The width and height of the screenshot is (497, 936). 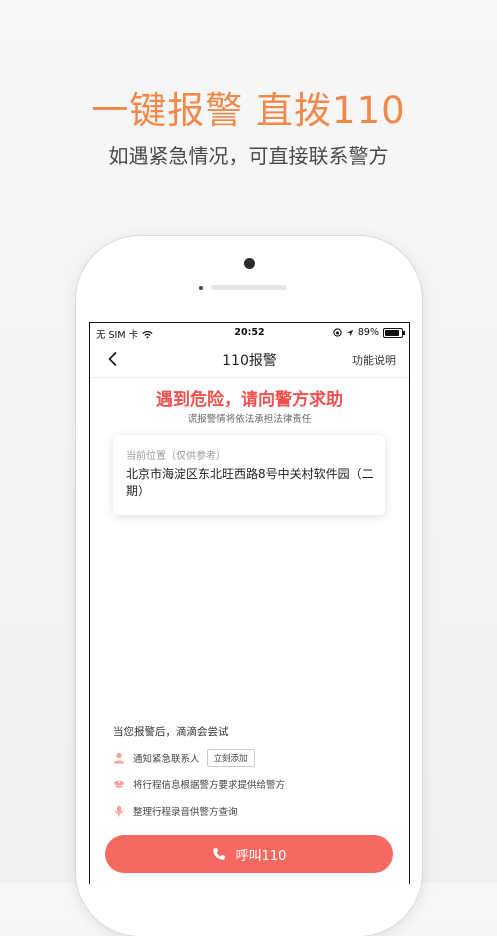 What do you see at coordinates (394, 332) in the screenshot?
I see `battery-icon` at bounding box center [394, 332].